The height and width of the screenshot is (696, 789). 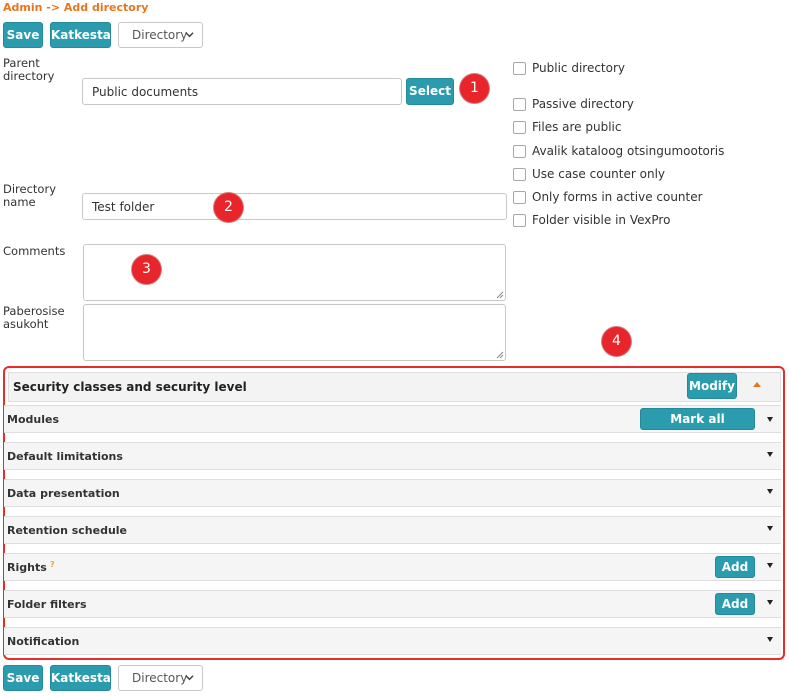 What do you see at coordinates (569, 68) in the screenshot?
I see `option-public-directory: Public directory` at bounding box center [569, 68].